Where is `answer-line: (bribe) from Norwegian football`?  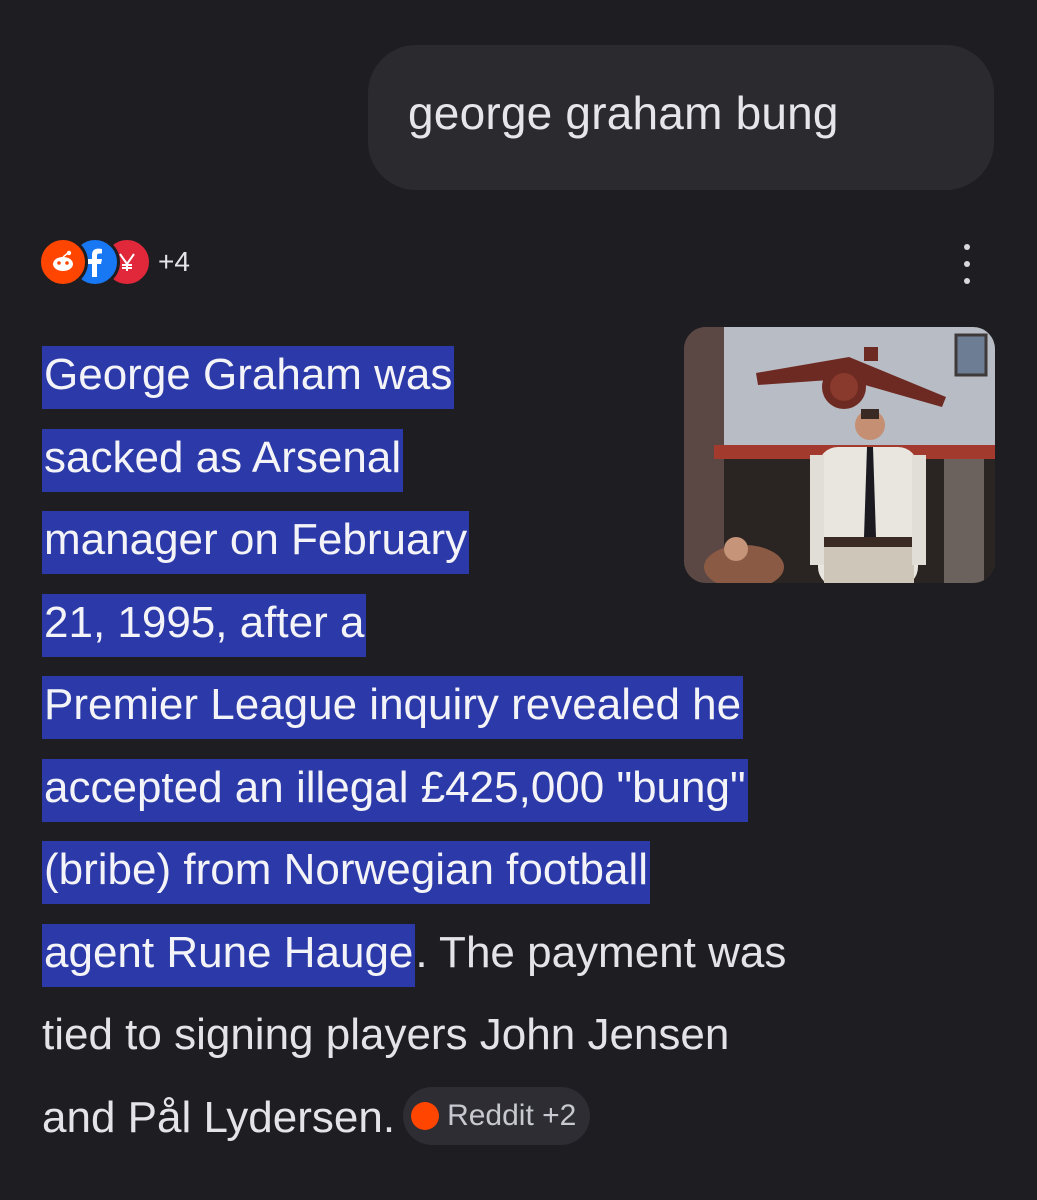
answer-line: (bribe) from Norwegian football is located at coordinates (522, 870).